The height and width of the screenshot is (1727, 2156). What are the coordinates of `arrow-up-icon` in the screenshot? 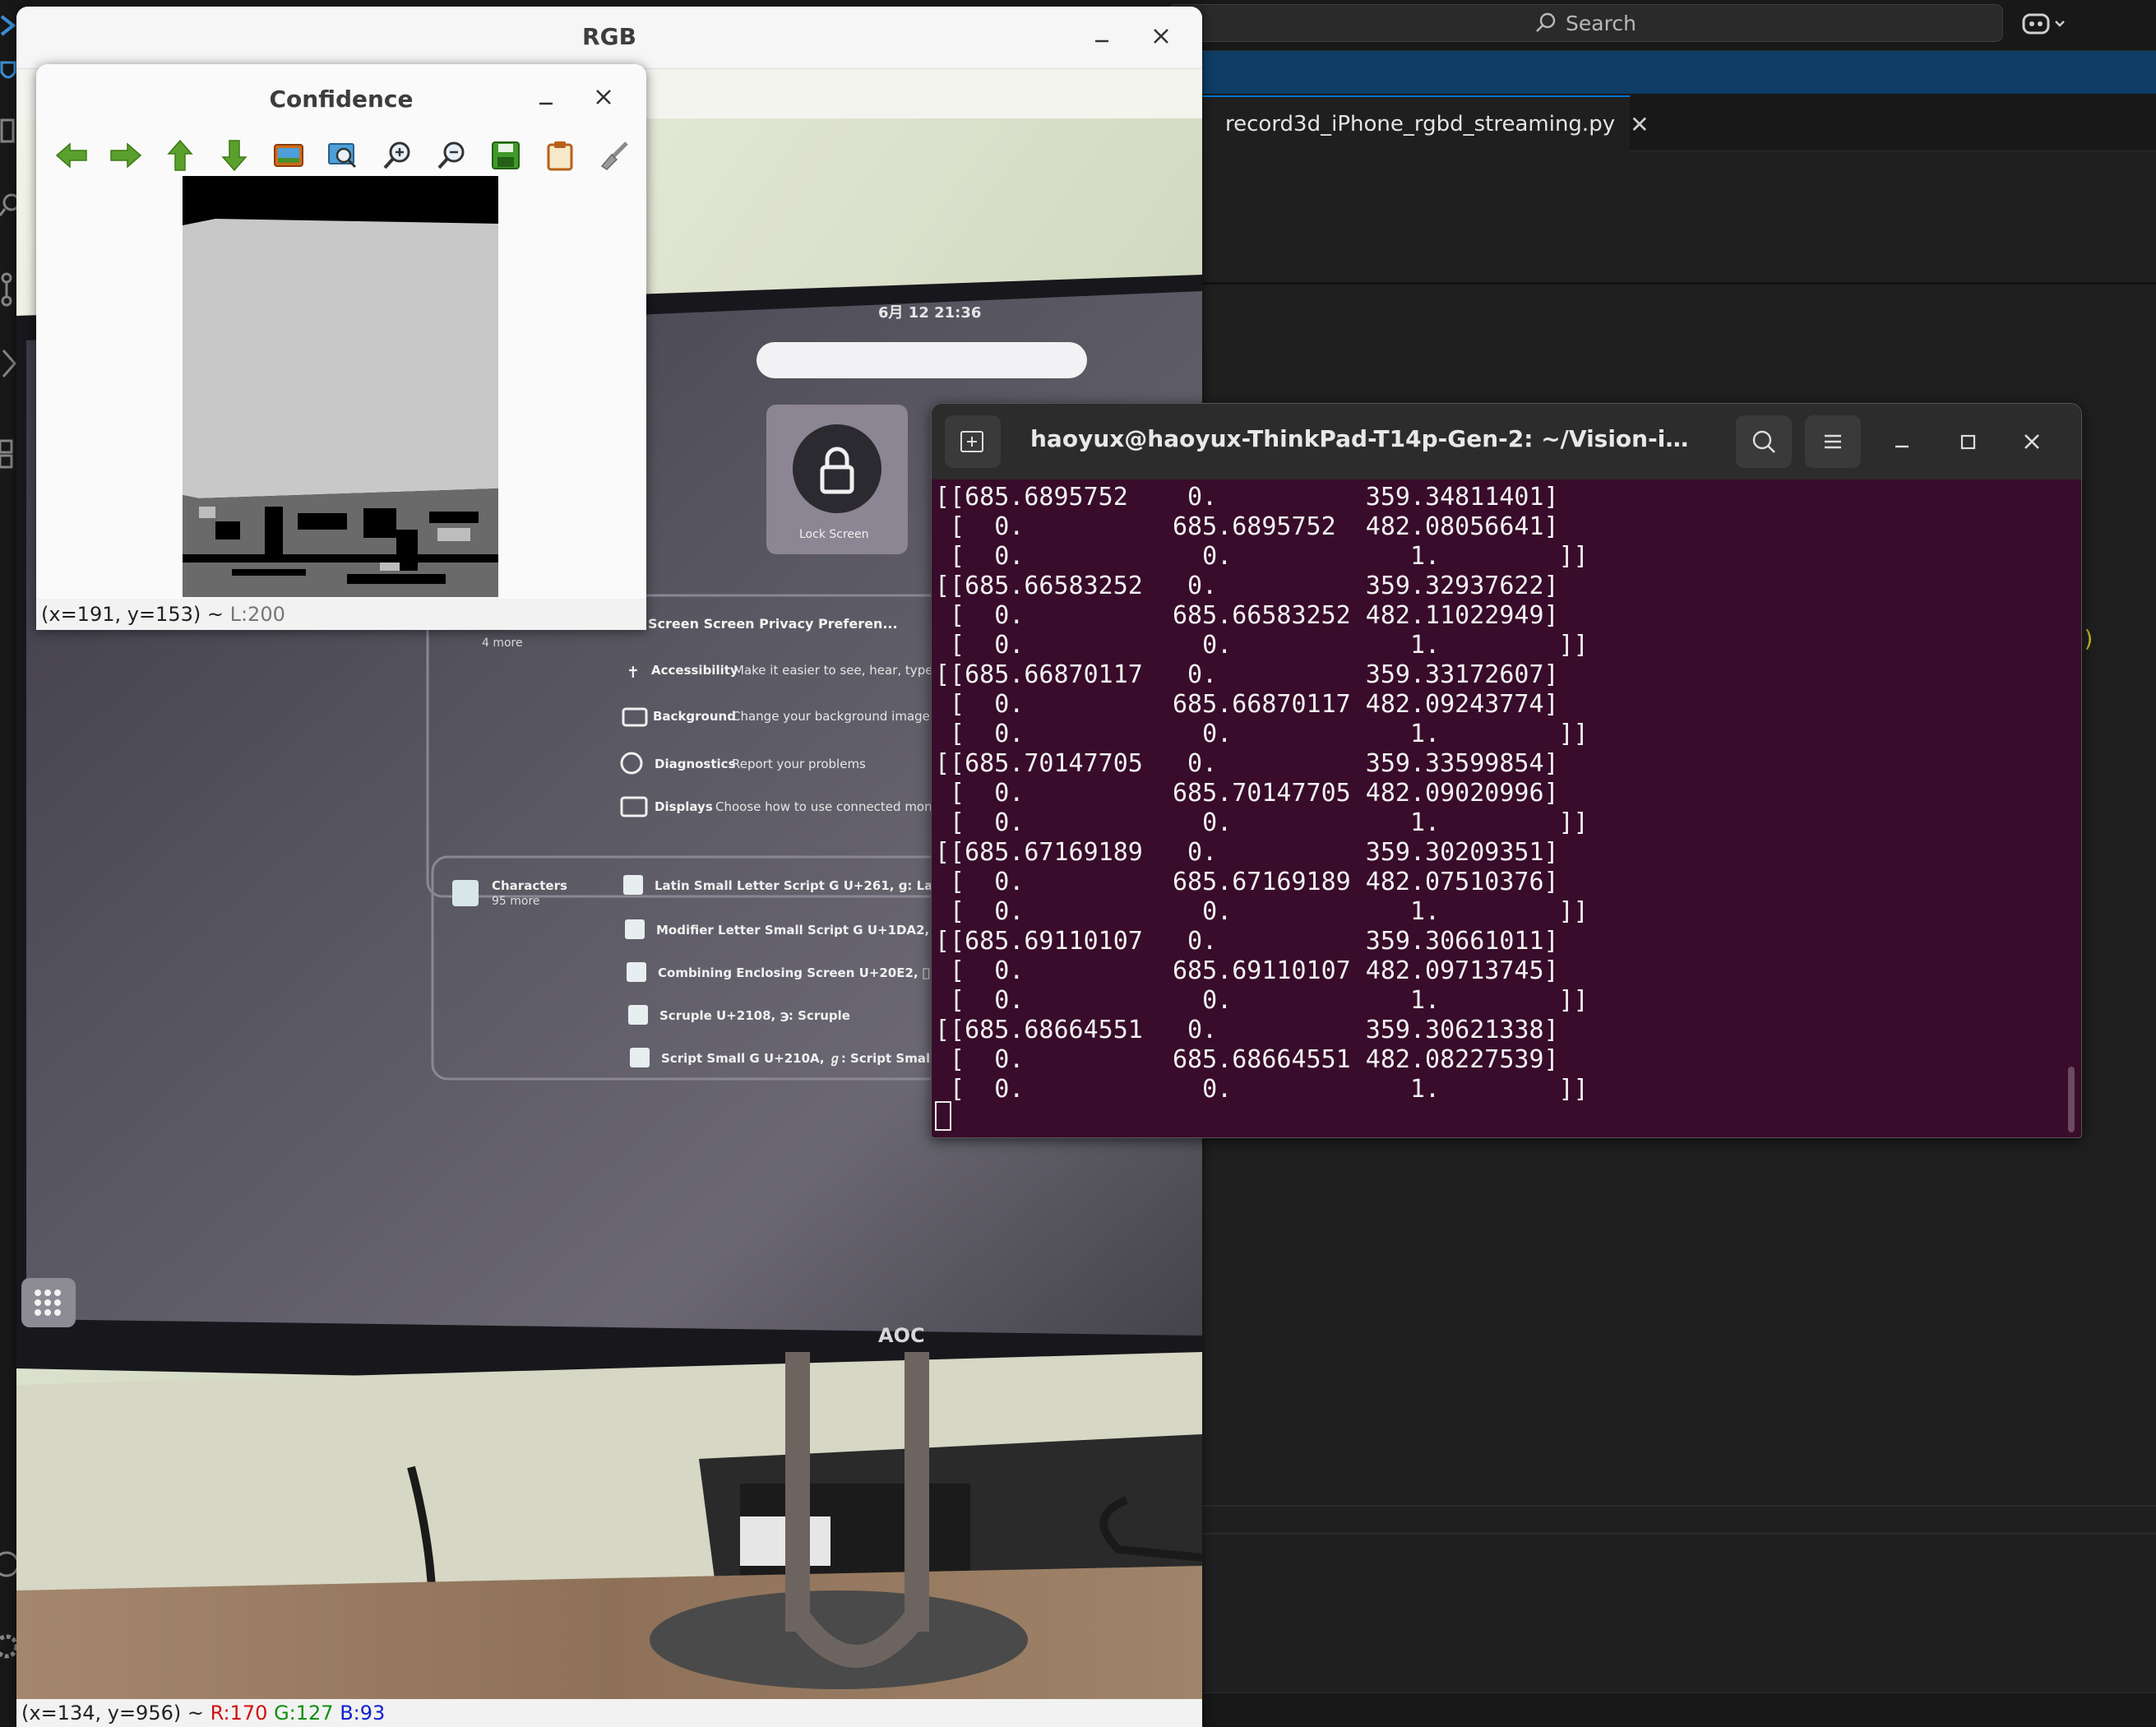 It's located at (180, 155).